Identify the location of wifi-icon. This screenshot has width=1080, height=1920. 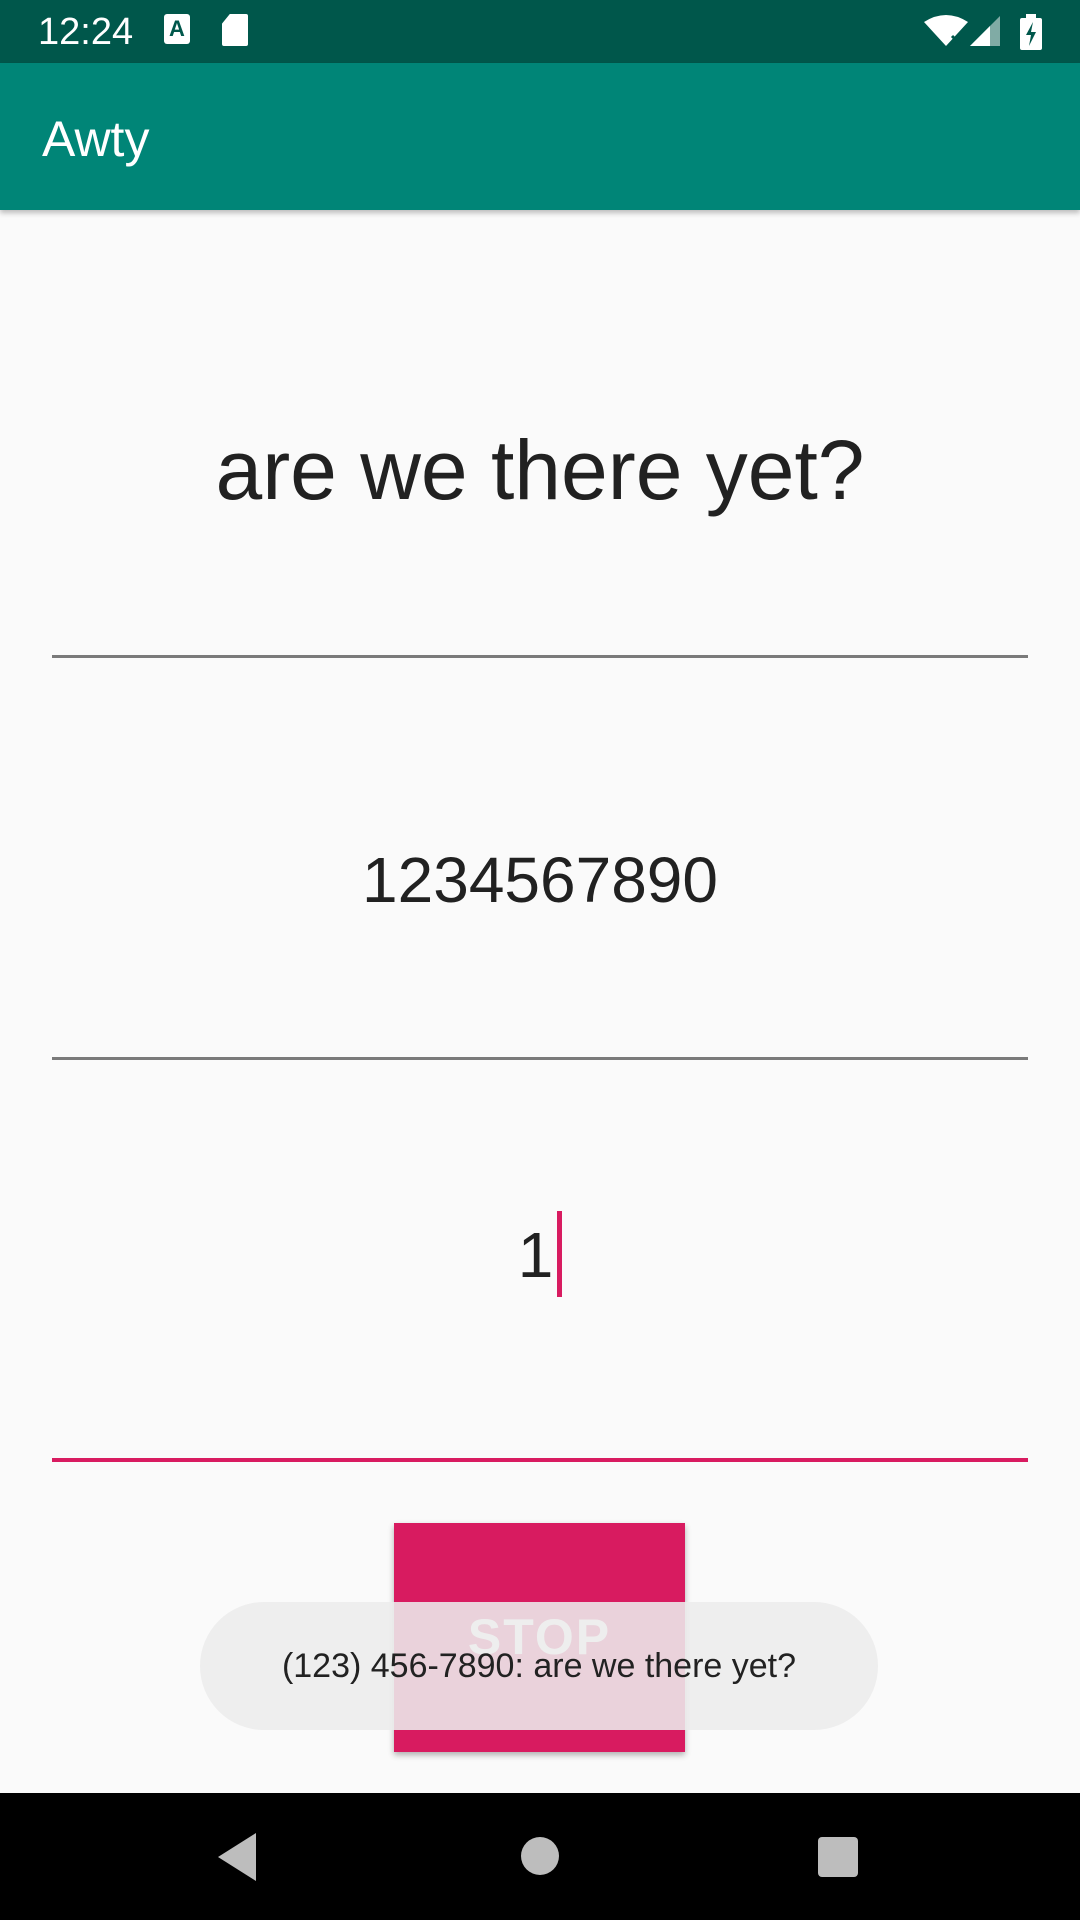
(946, 30).